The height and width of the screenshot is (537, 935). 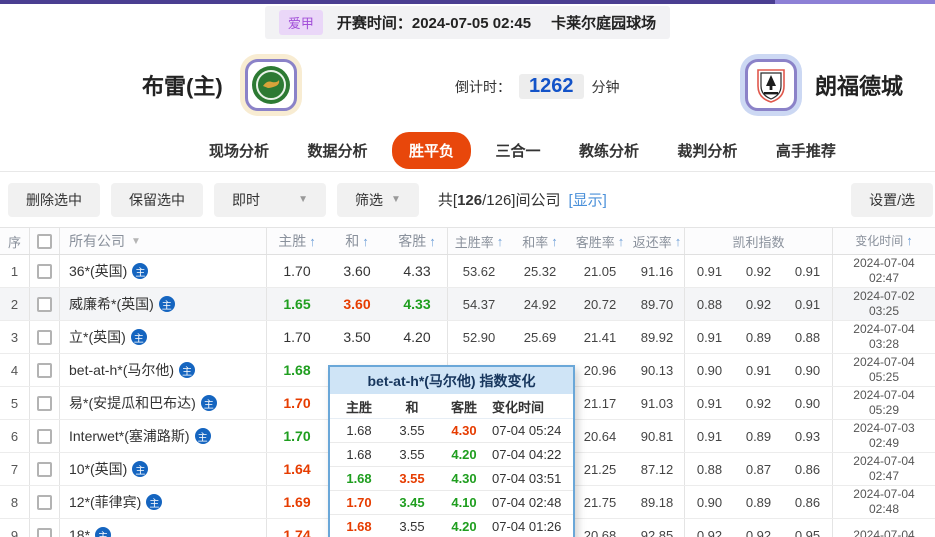 What do you see at coordinates (657, 502) in the screenshot?
I see `return-rate: 89.18` at bounding box center [657, 502].